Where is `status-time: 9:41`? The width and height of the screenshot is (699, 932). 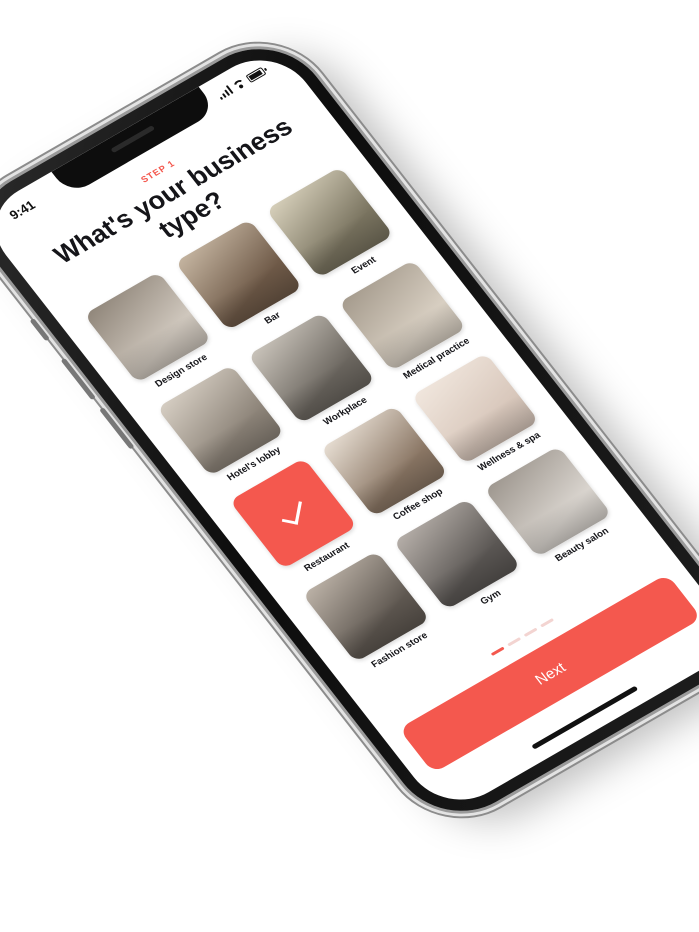 status-time: 9:41 is located at coordinates (21, 209).